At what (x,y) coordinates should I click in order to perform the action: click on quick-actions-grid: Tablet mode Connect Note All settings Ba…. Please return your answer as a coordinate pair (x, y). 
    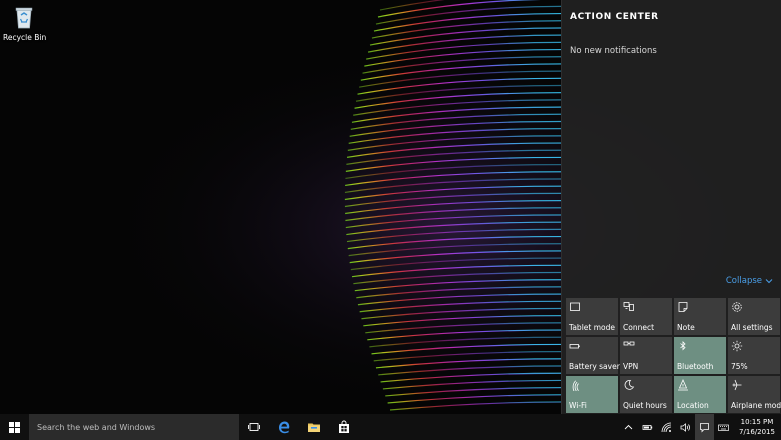
    Looking at the image, I should click on (673, 355).